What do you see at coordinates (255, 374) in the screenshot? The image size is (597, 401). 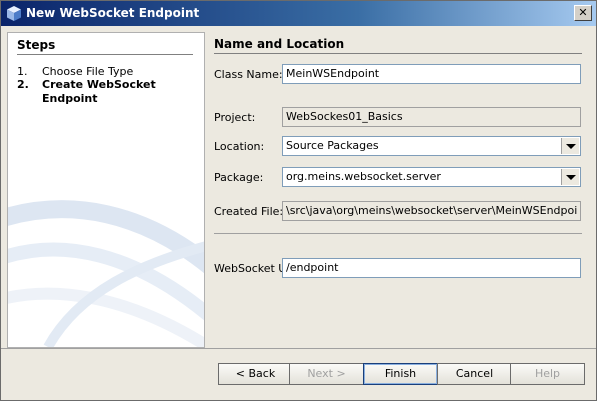 I see `back-button: < Back` at bounding box center [255, 374].